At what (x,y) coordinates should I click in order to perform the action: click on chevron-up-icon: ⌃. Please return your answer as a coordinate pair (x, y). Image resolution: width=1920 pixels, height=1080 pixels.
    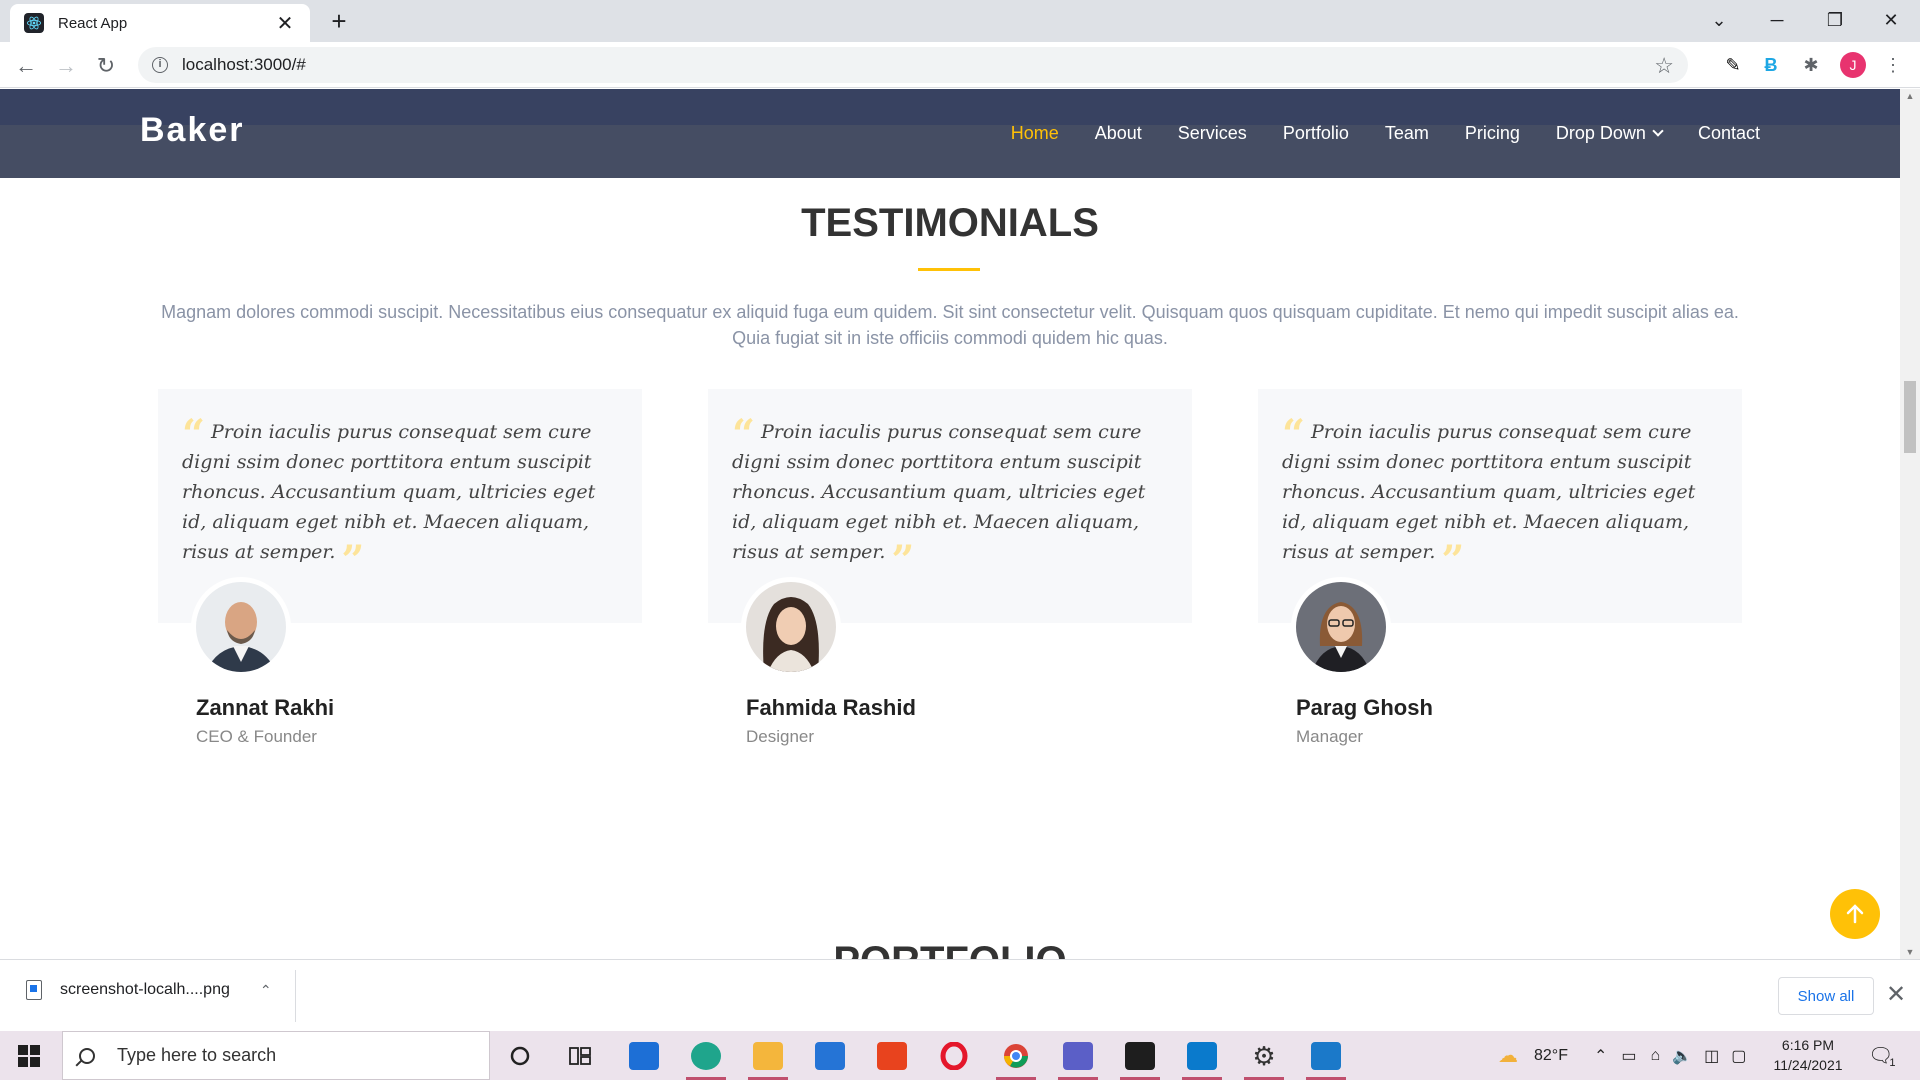
    Looking at the image, I should click on (266, 990).